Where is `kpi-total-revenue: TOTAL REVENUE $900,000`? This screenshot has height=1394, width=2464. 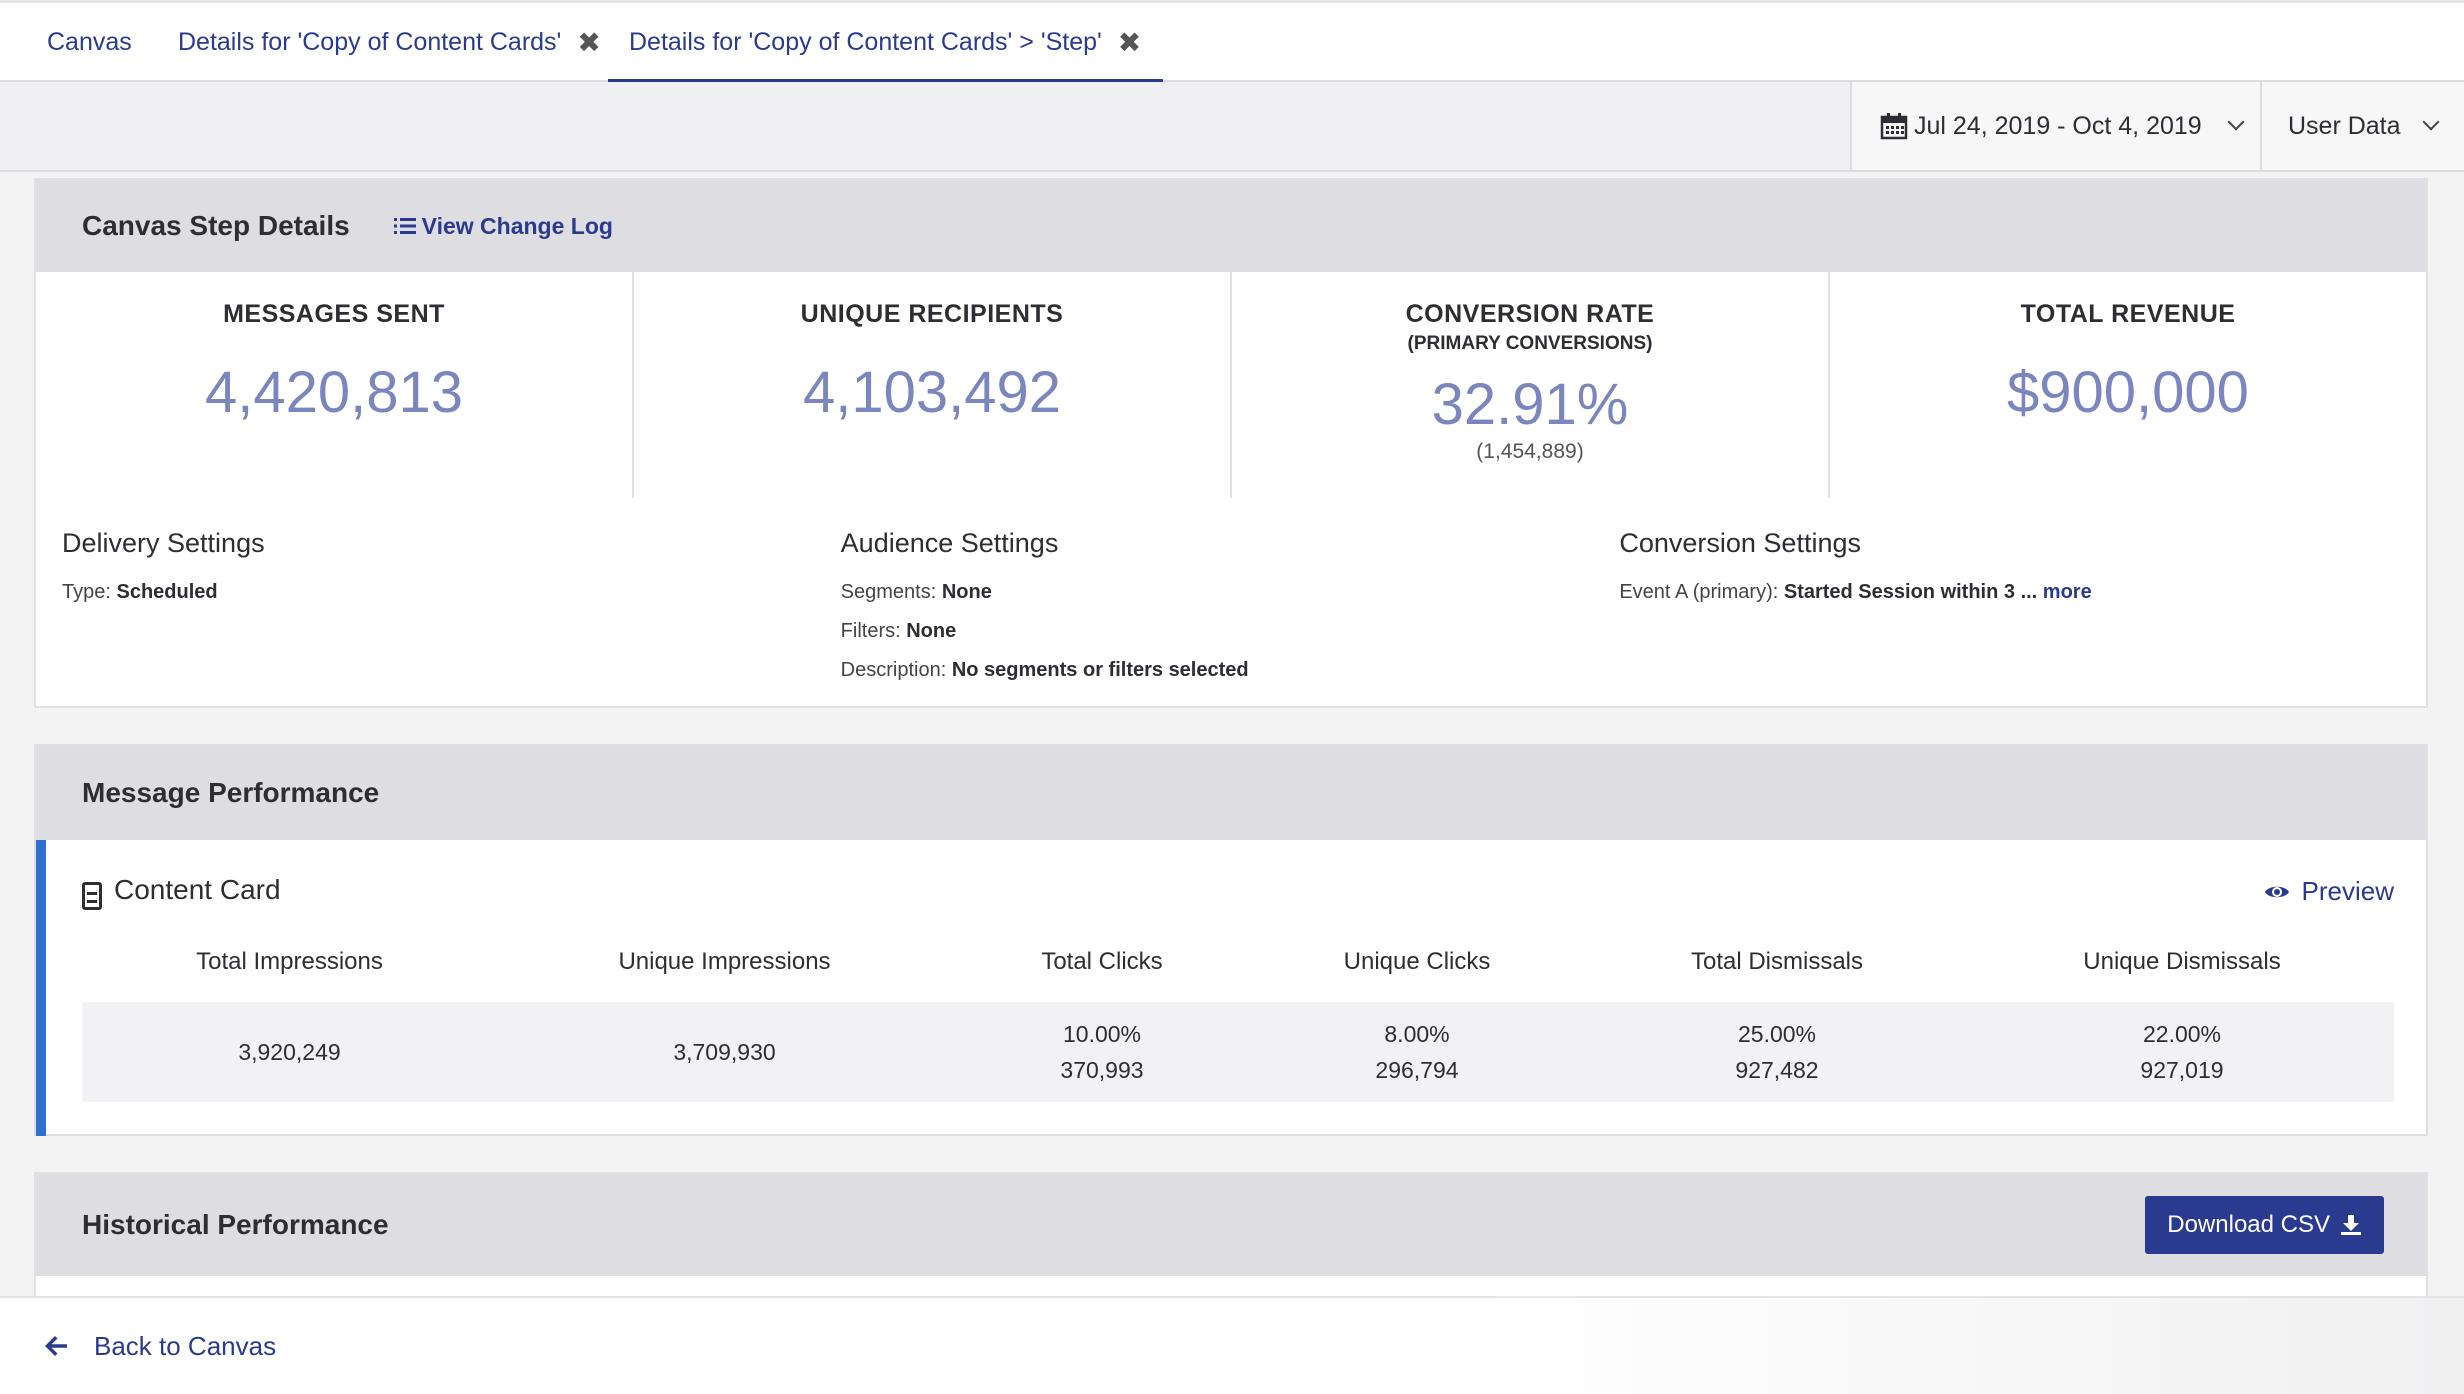 kpi-total-revenue: TOTAL REVENUE $900,000 is located at coordinates (2128, 385).